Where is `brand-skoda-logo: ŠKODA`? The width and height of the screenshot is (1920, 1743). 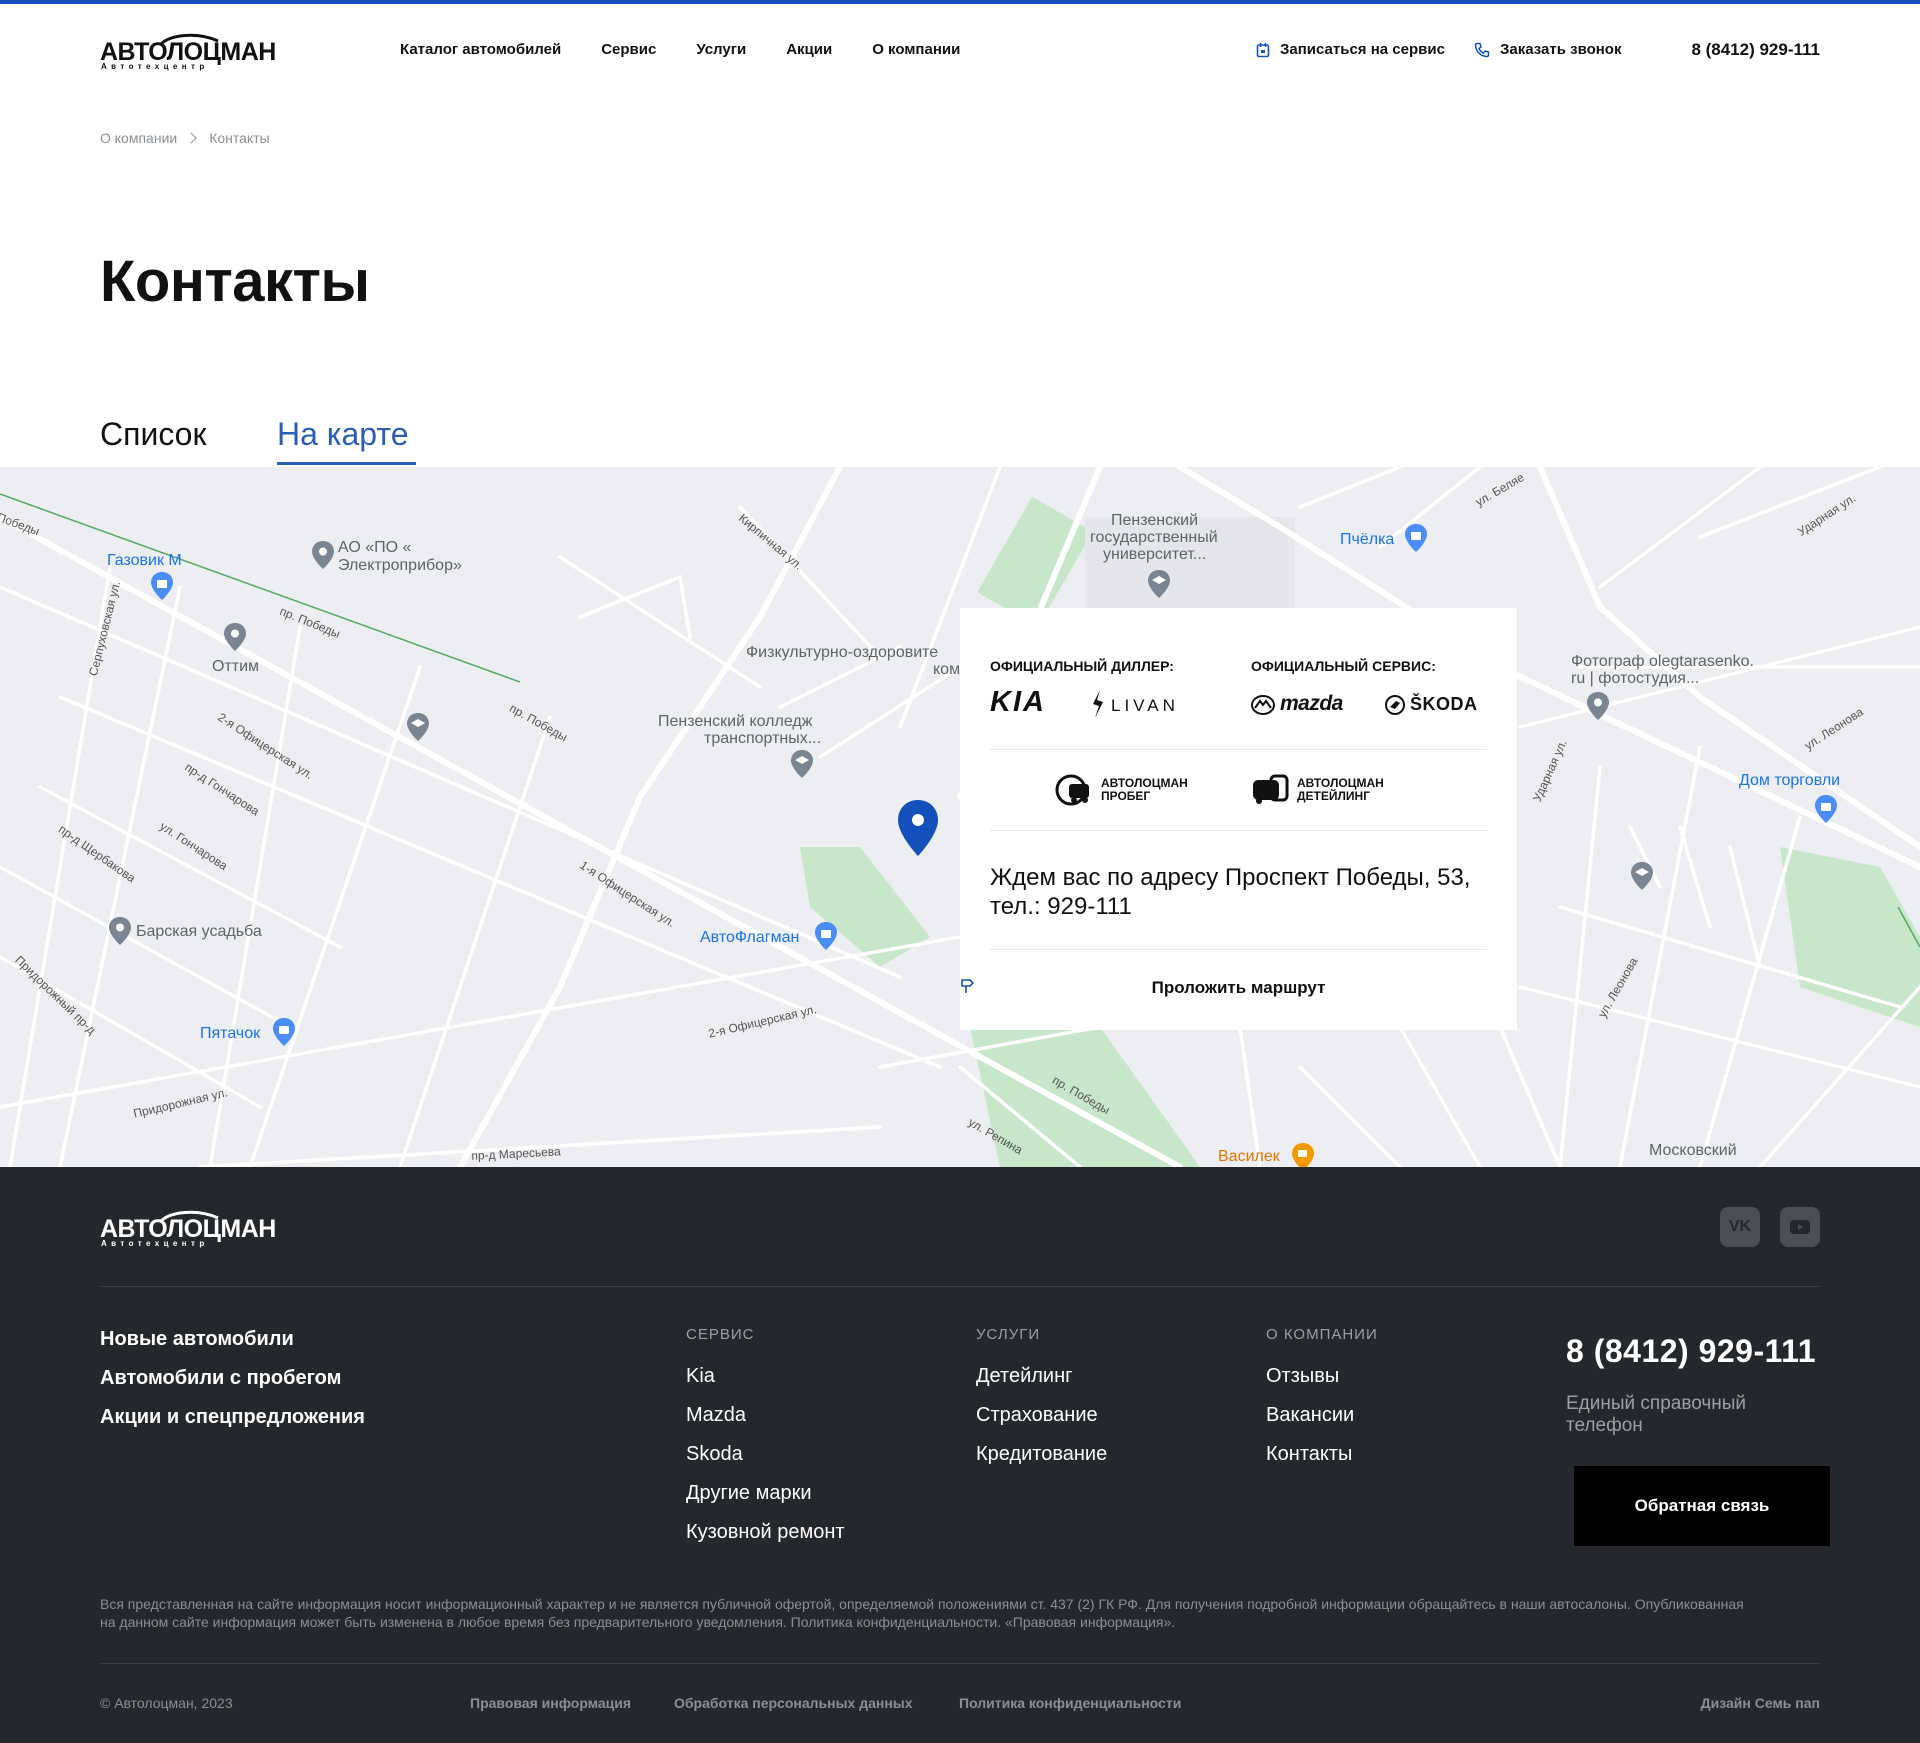 brand-skoda-logo: ŠKODA is located at coordinates (1444, 704).